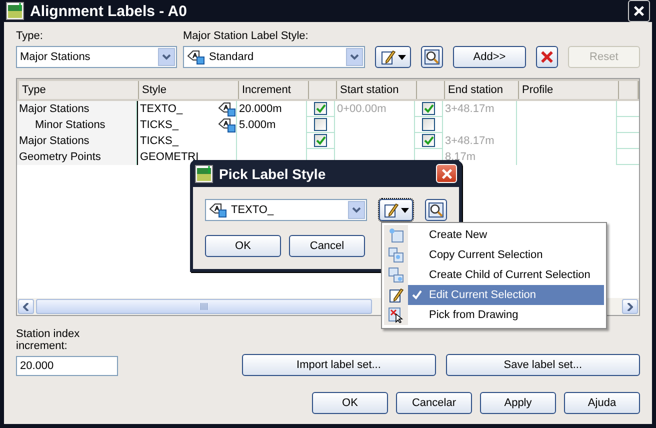  Describe the element at coordinates (377, 90) in the screenshot. I see `column-header: Start station` at that location.